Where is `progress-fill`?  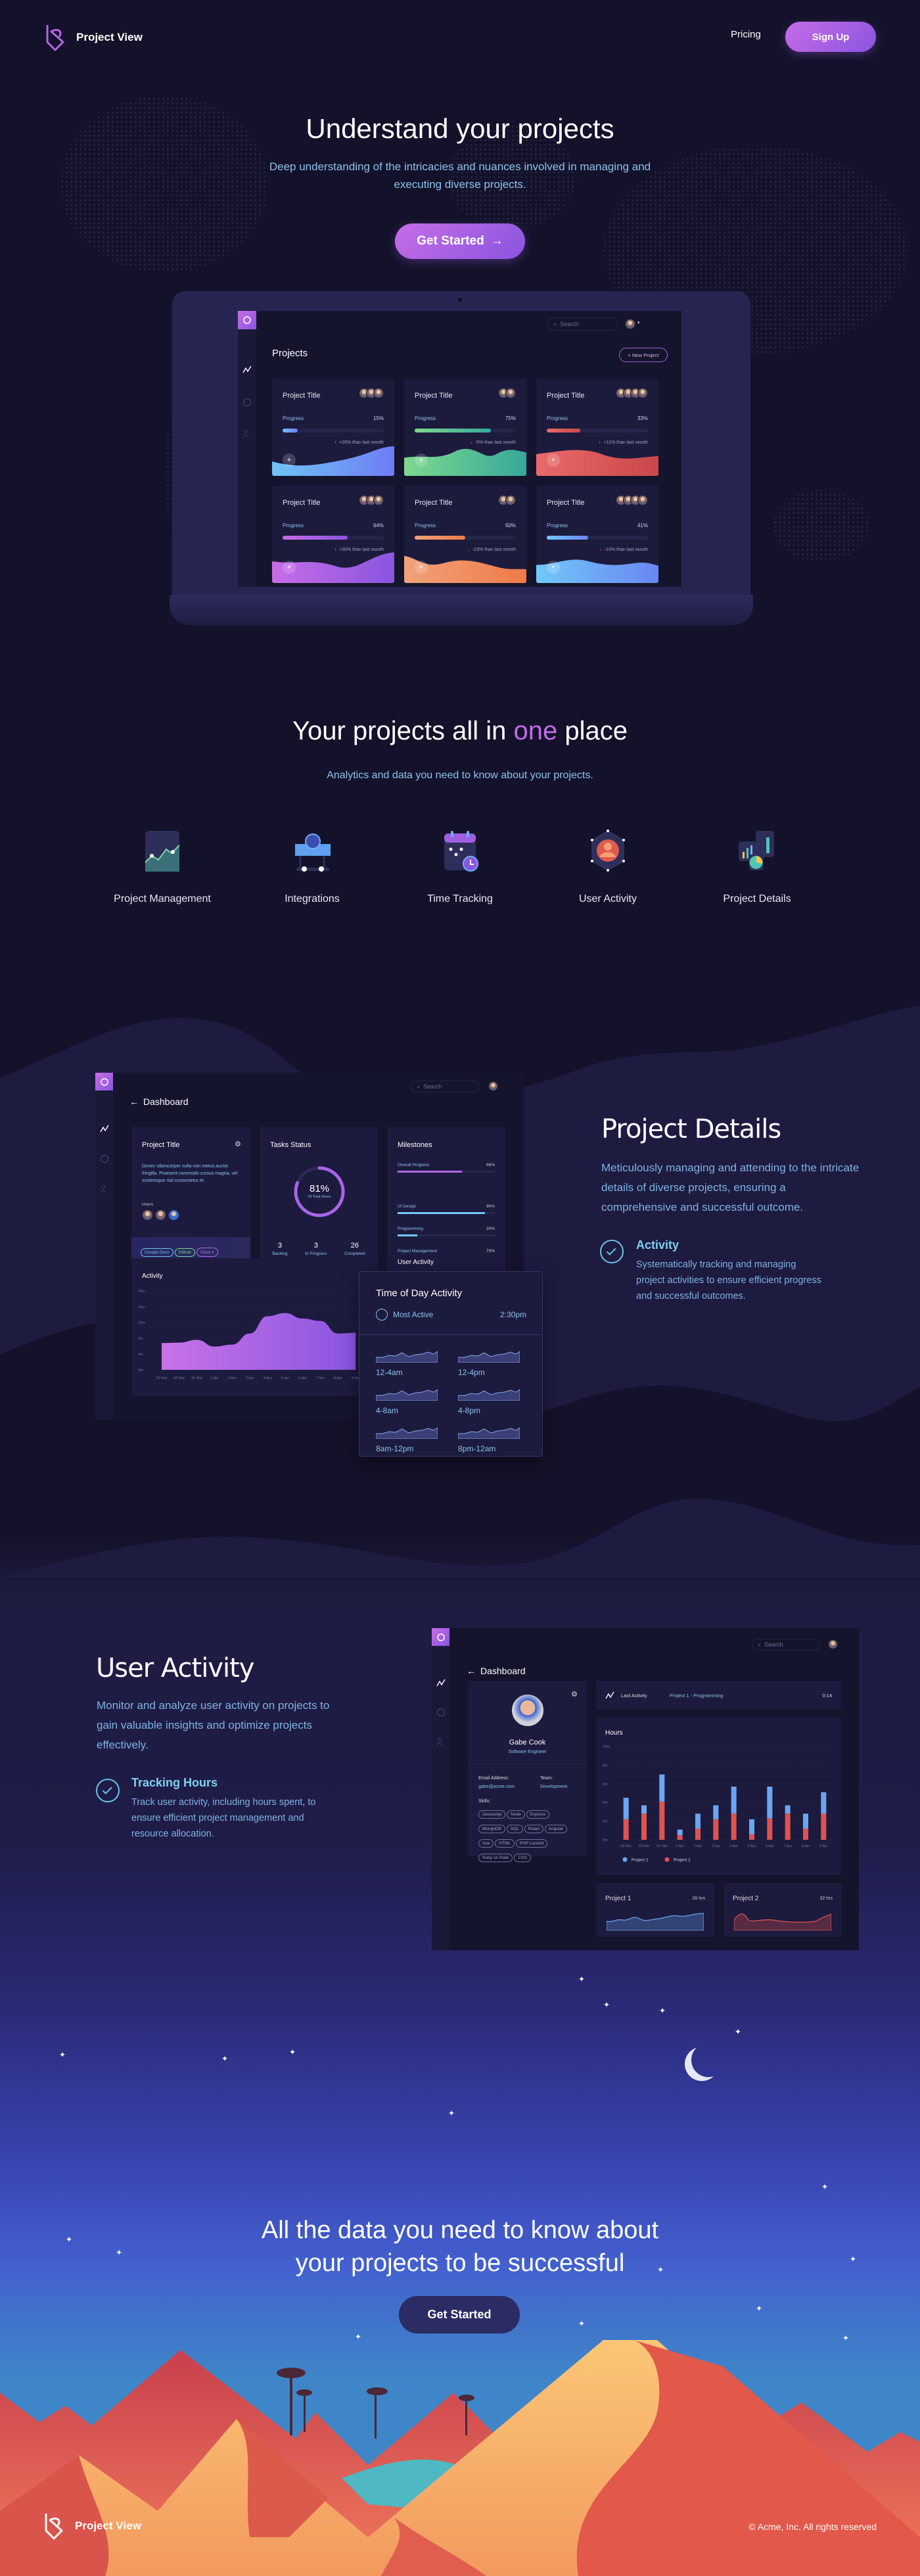
progress-fill is located at coordinates (290, 431).